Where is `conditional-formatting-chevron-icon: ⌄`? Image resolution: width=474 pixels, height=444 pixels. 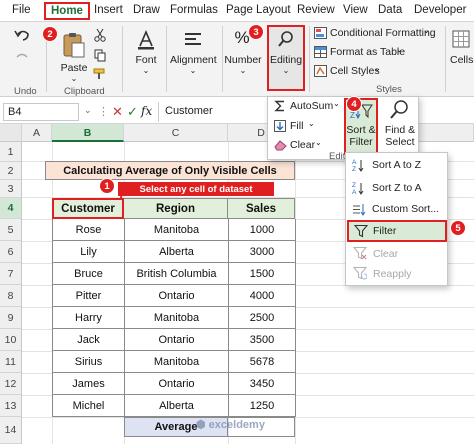
conditional-formatting-chevron-icon: ⌄ is located at coordinates (426, 30).